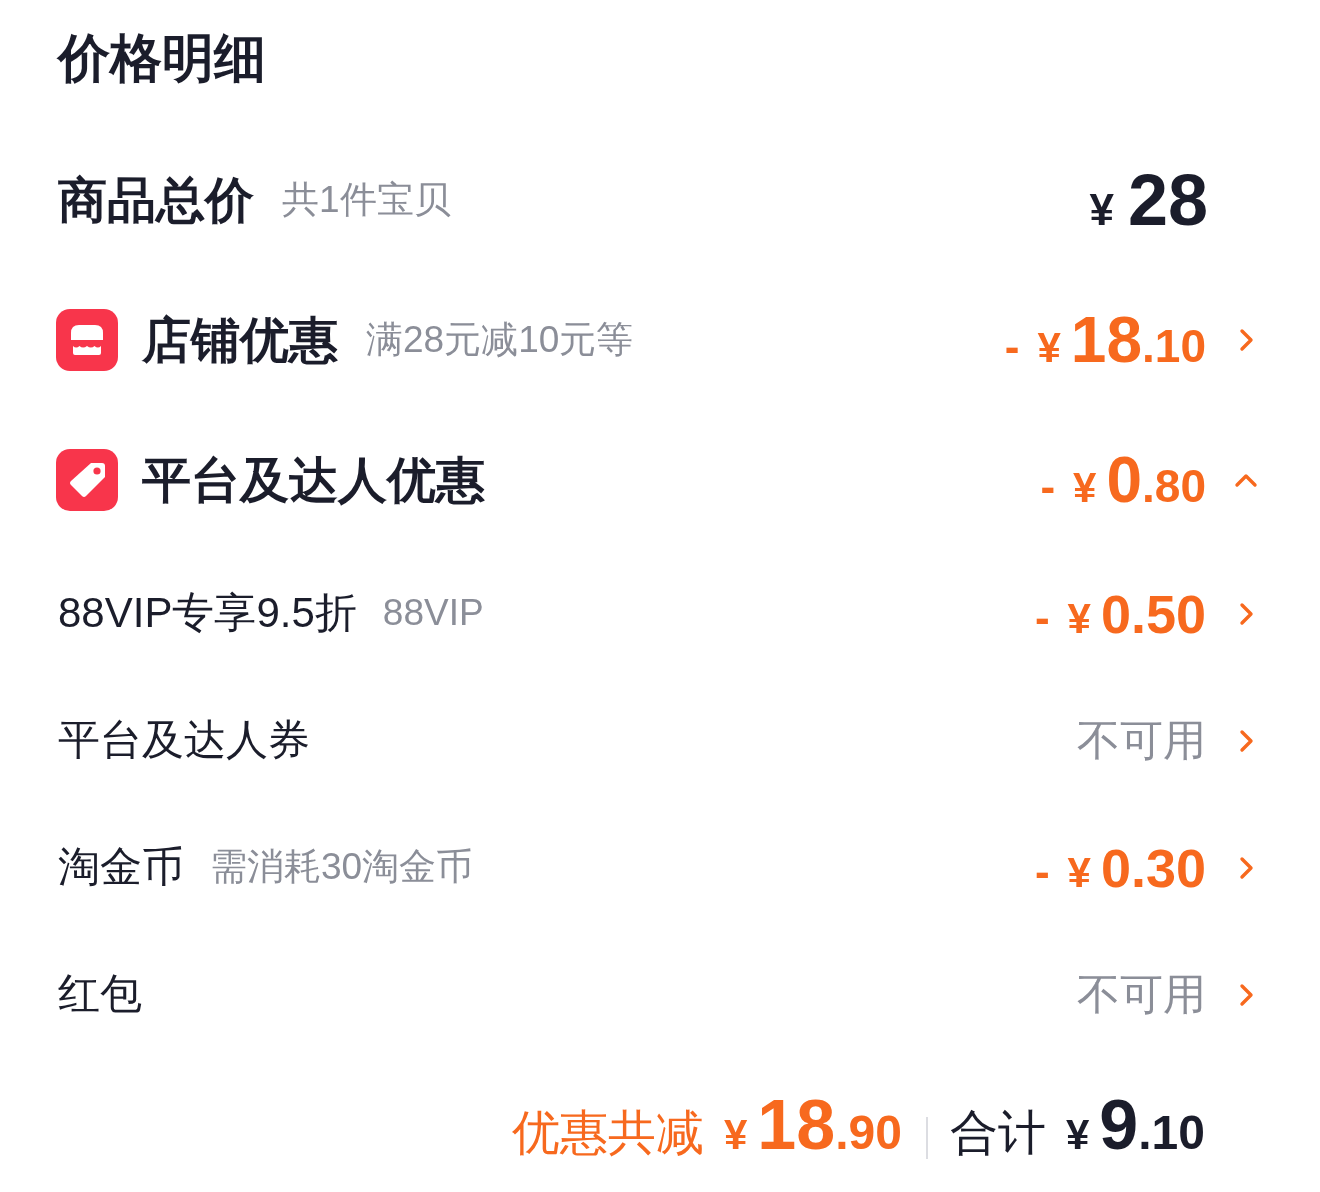 The image size is (1320, 1192). Describe the element at coordinates (608, 1133) in the screenshot. I see `discount-total-label: 优惠共减` at that location.